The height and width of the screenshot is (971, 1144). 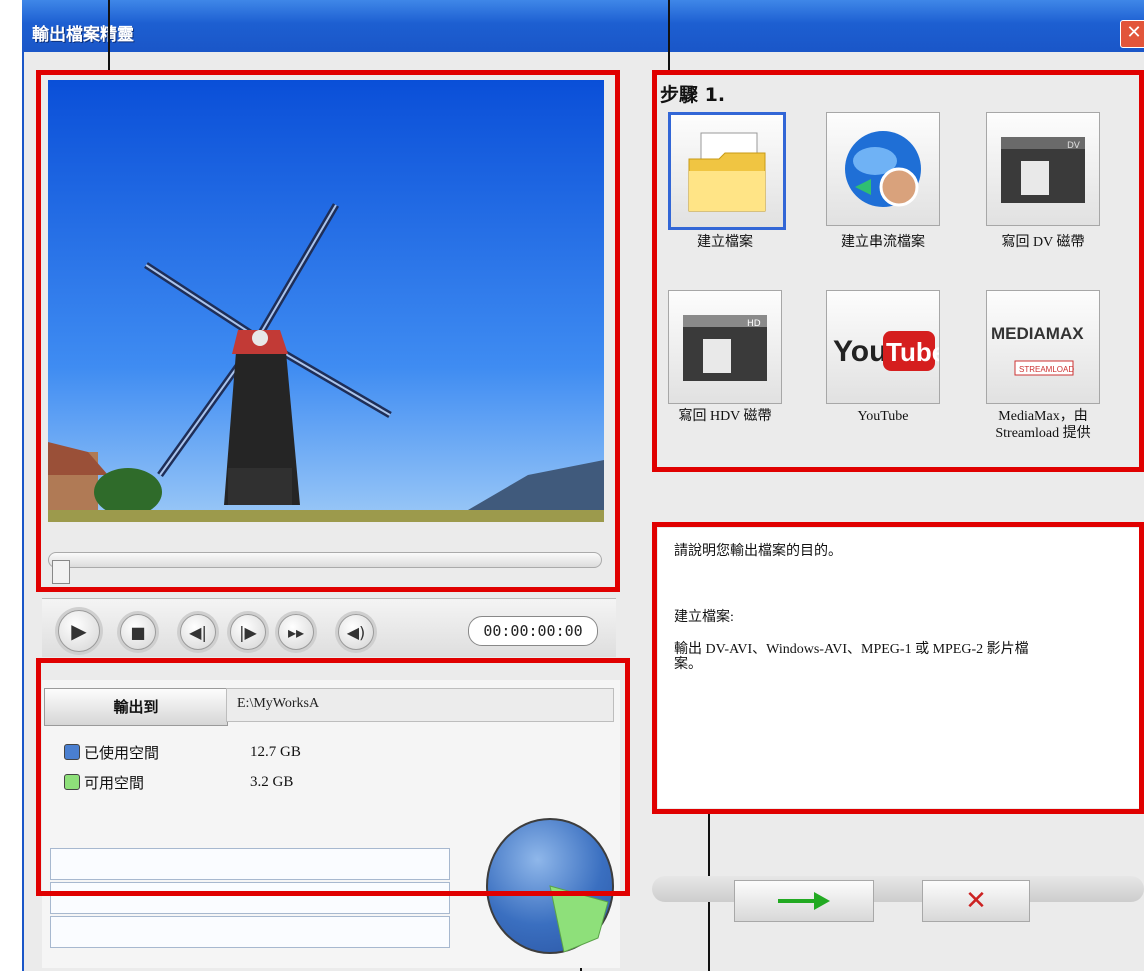 I want to click on stop-icon: ■, so click(x=138, y=632).